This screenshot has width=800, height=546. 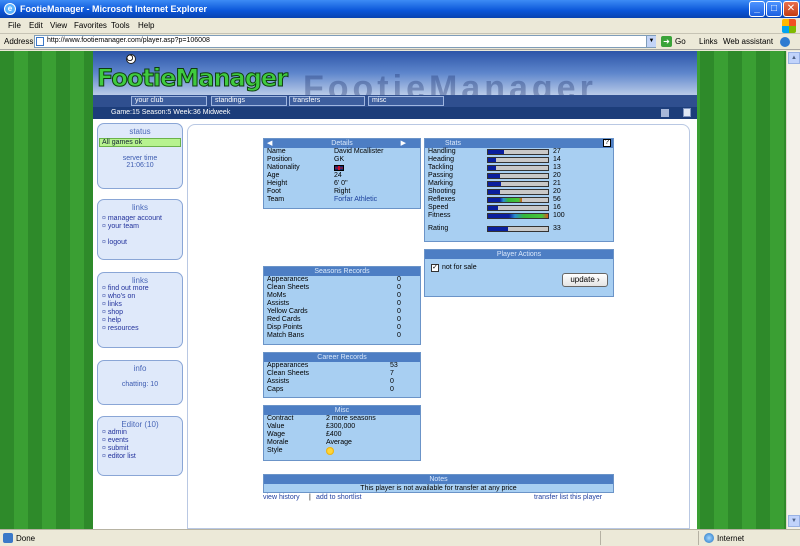 I want to click on nav-transfers: transfers, so click(x=327, y=101).